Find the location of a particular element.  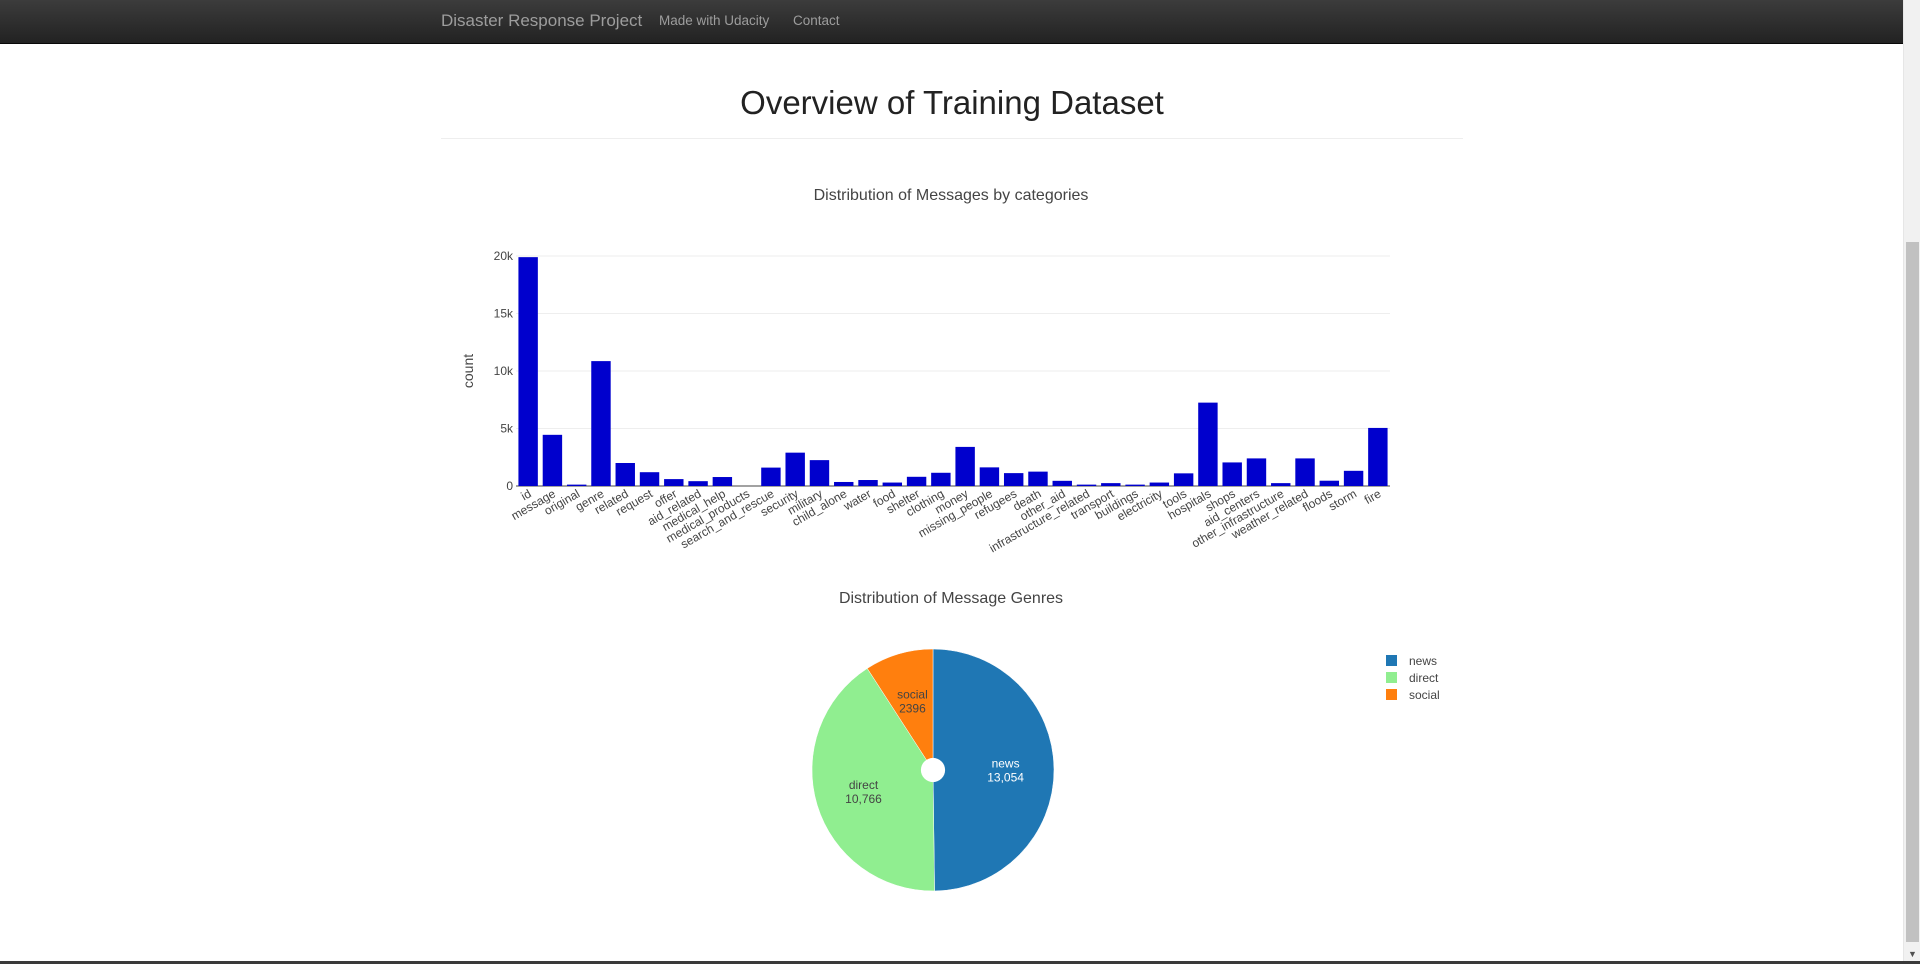

bar-fire is located at coordinates (1378, 456).